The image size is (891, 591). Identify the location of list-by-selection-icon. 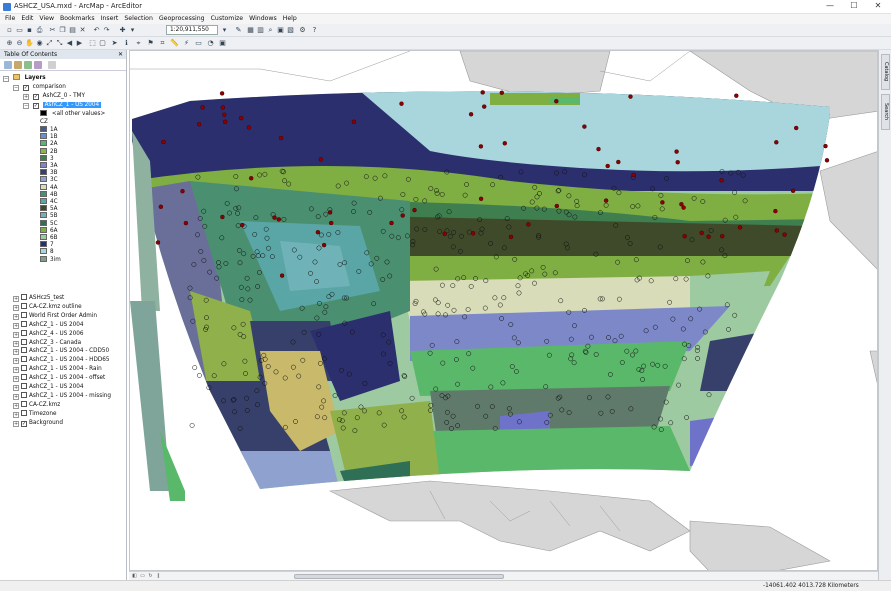
(38, 65).